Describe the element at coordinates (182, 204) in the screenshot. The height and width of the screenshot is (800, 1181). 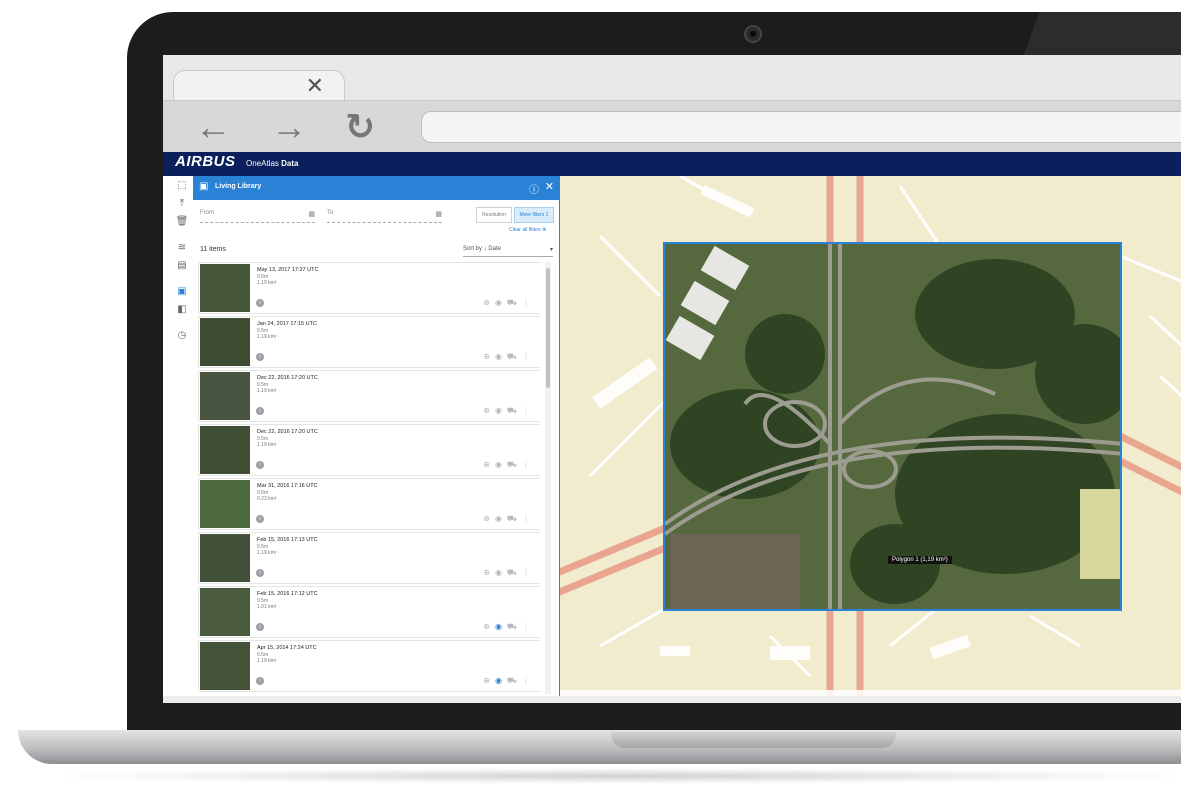
I see `upload-icon: ⤒` at that location.